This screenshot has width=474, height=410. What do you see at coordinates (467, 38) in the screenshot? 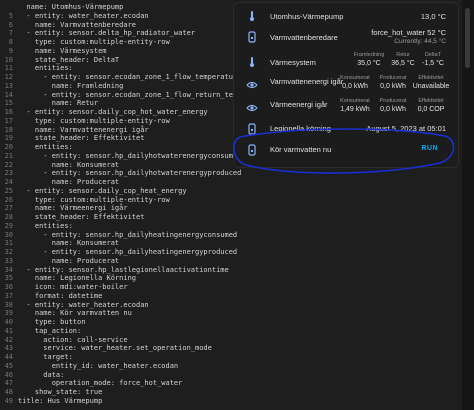
I see `scrollbar-thumb` at bounding box center [467, 38].